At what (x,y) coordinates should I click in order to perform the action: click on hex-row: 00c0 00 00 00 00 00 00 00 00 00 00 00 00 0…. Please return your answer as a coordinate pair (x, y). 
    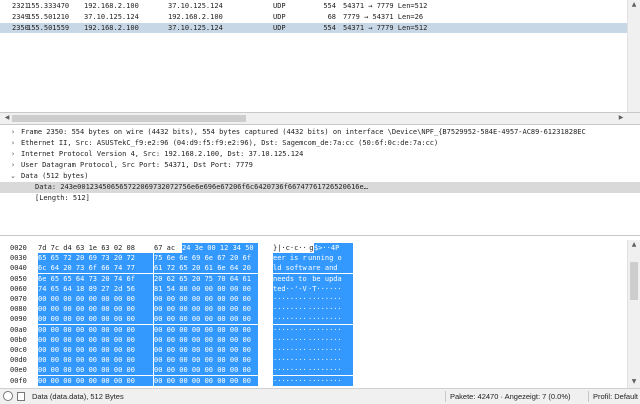
    Looking at the image, I should click on (313, 350).